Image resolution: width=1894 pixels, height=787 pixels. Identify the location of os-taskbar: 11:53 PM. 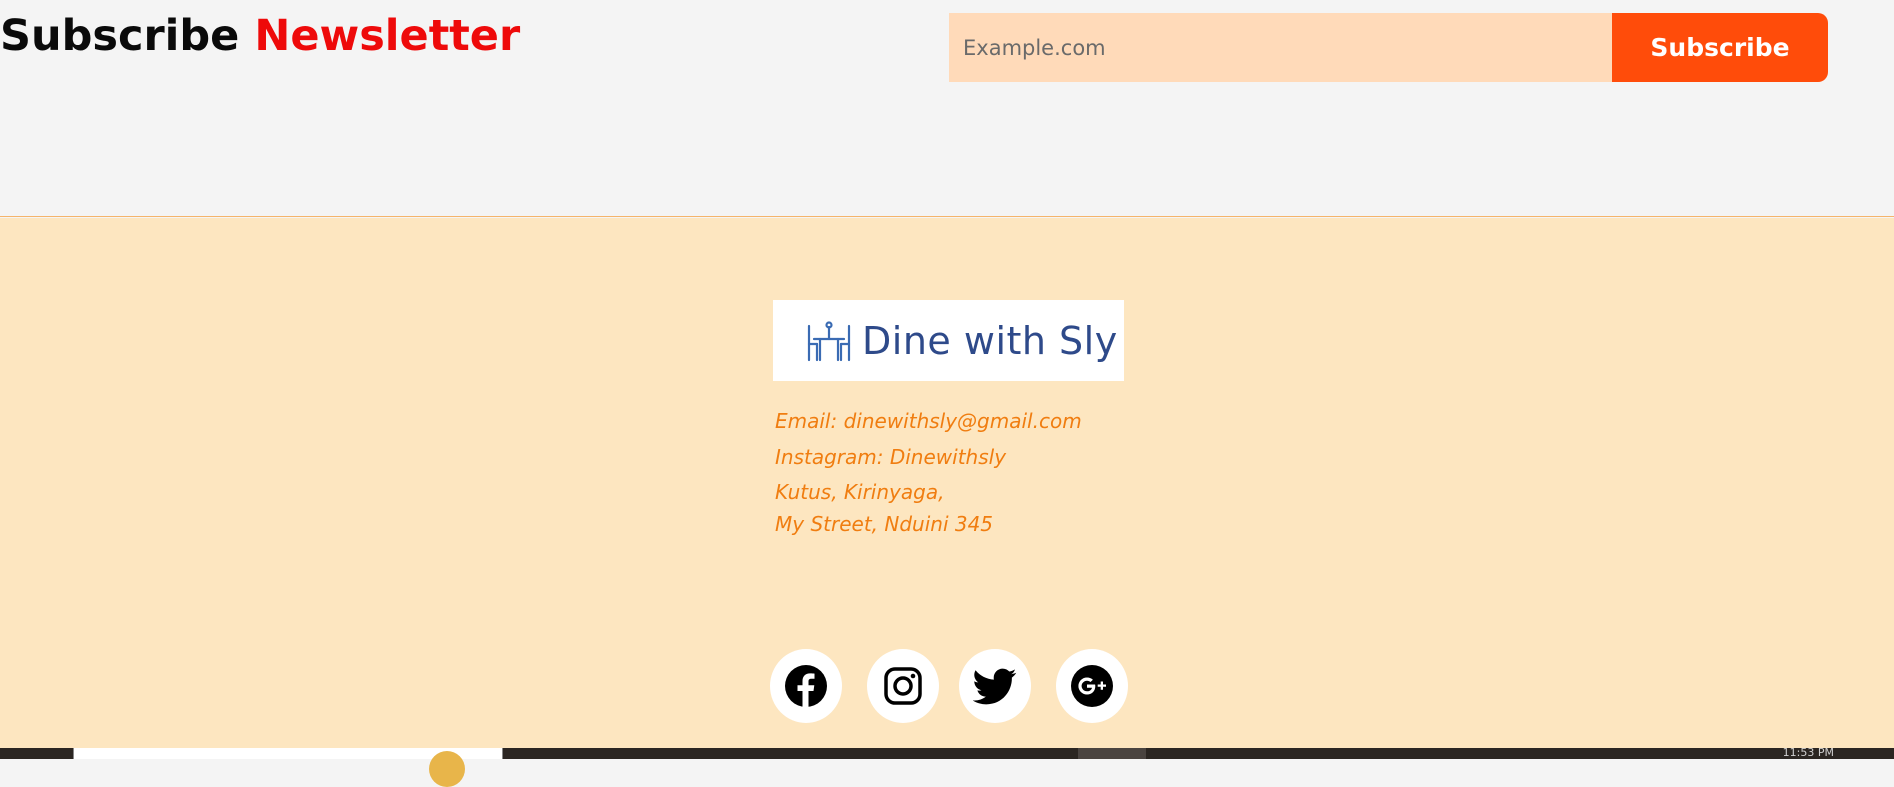
(947, 766).